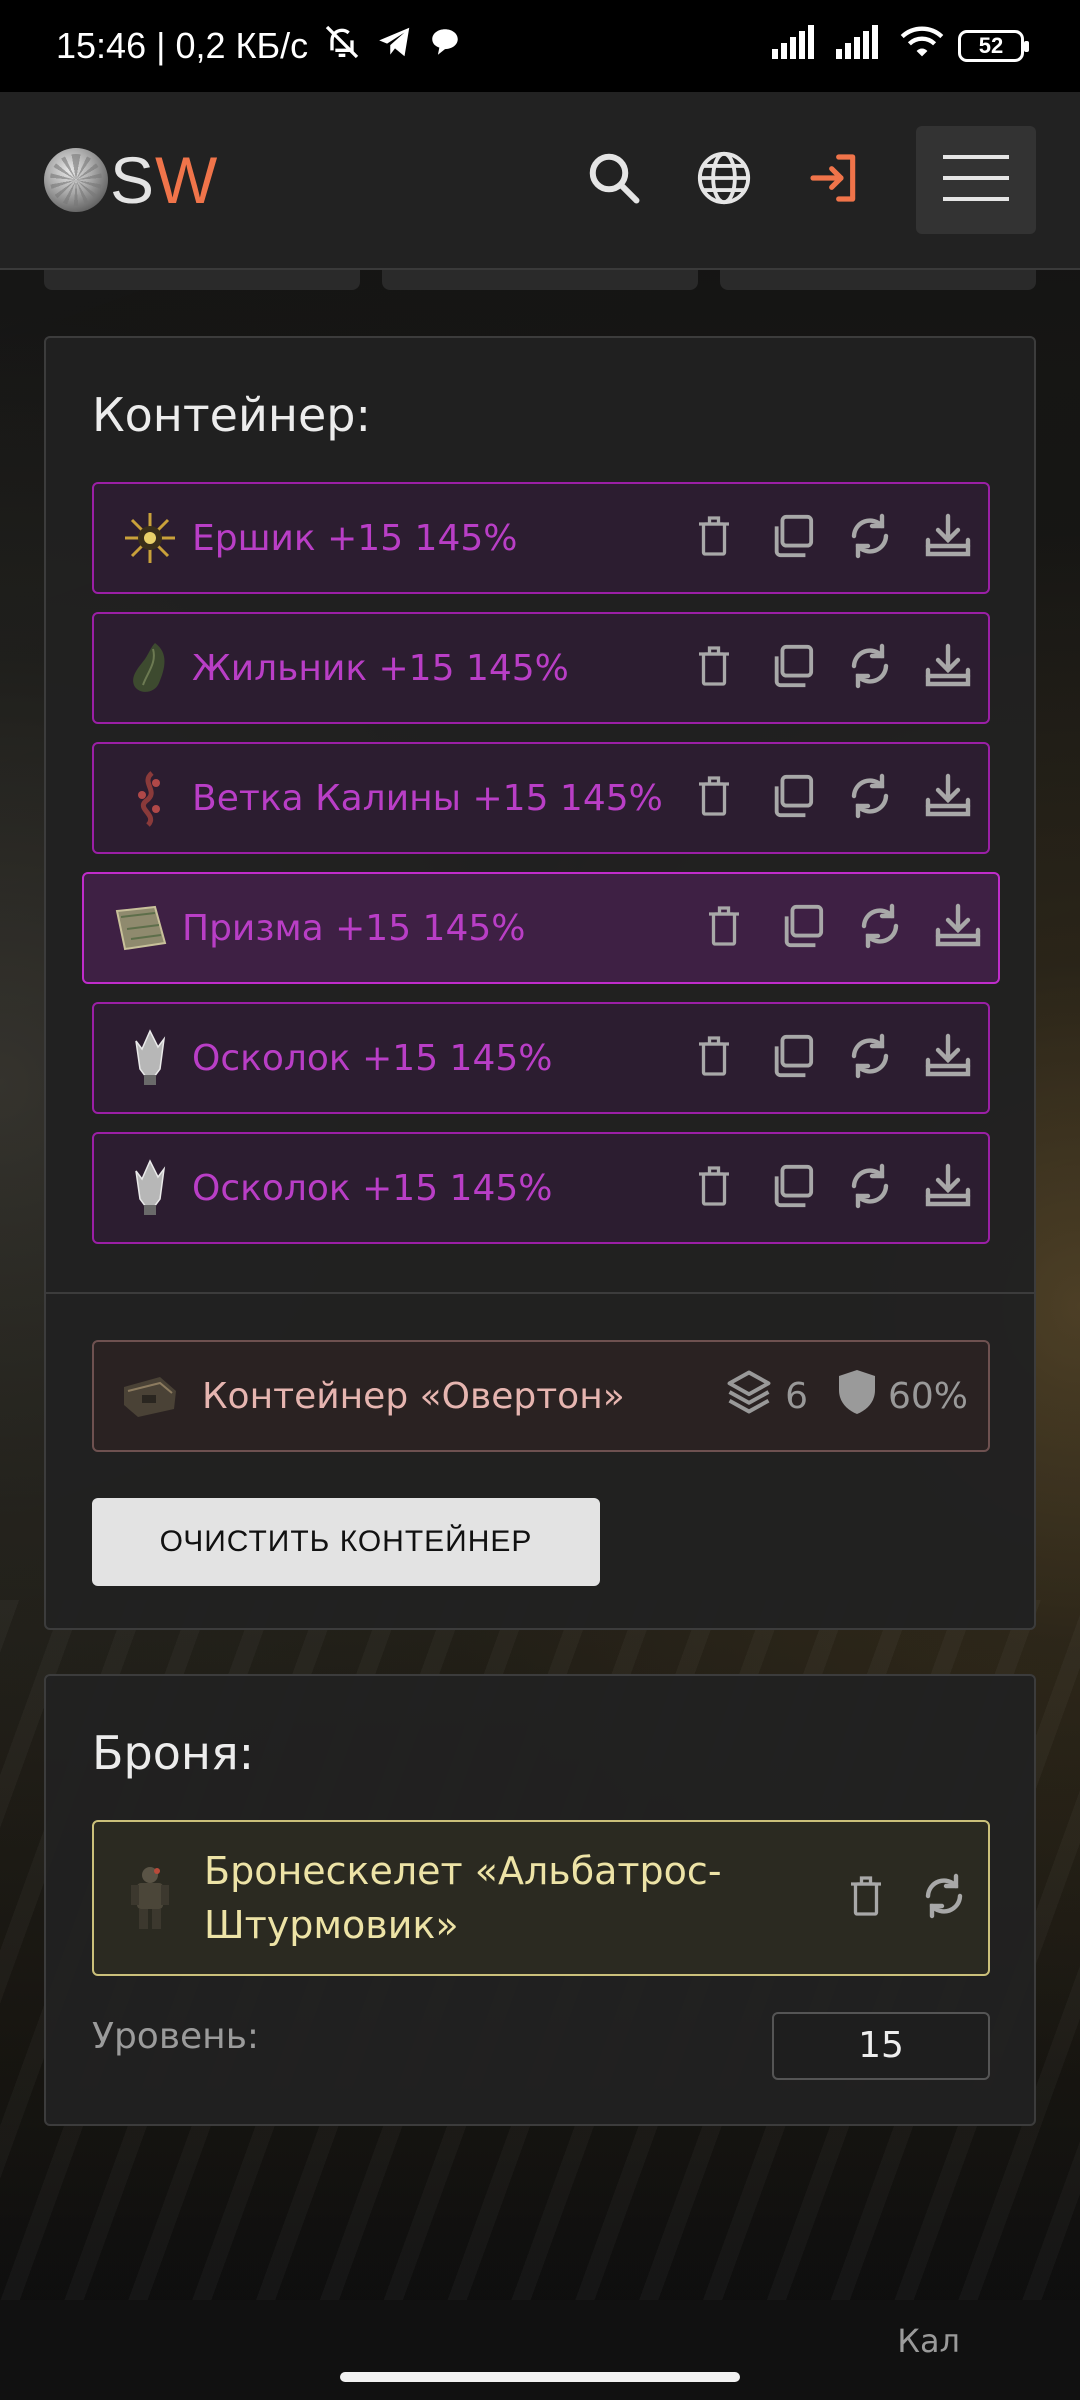  I want to click on armor-panel-title: Броня:, so click(173, 1753).